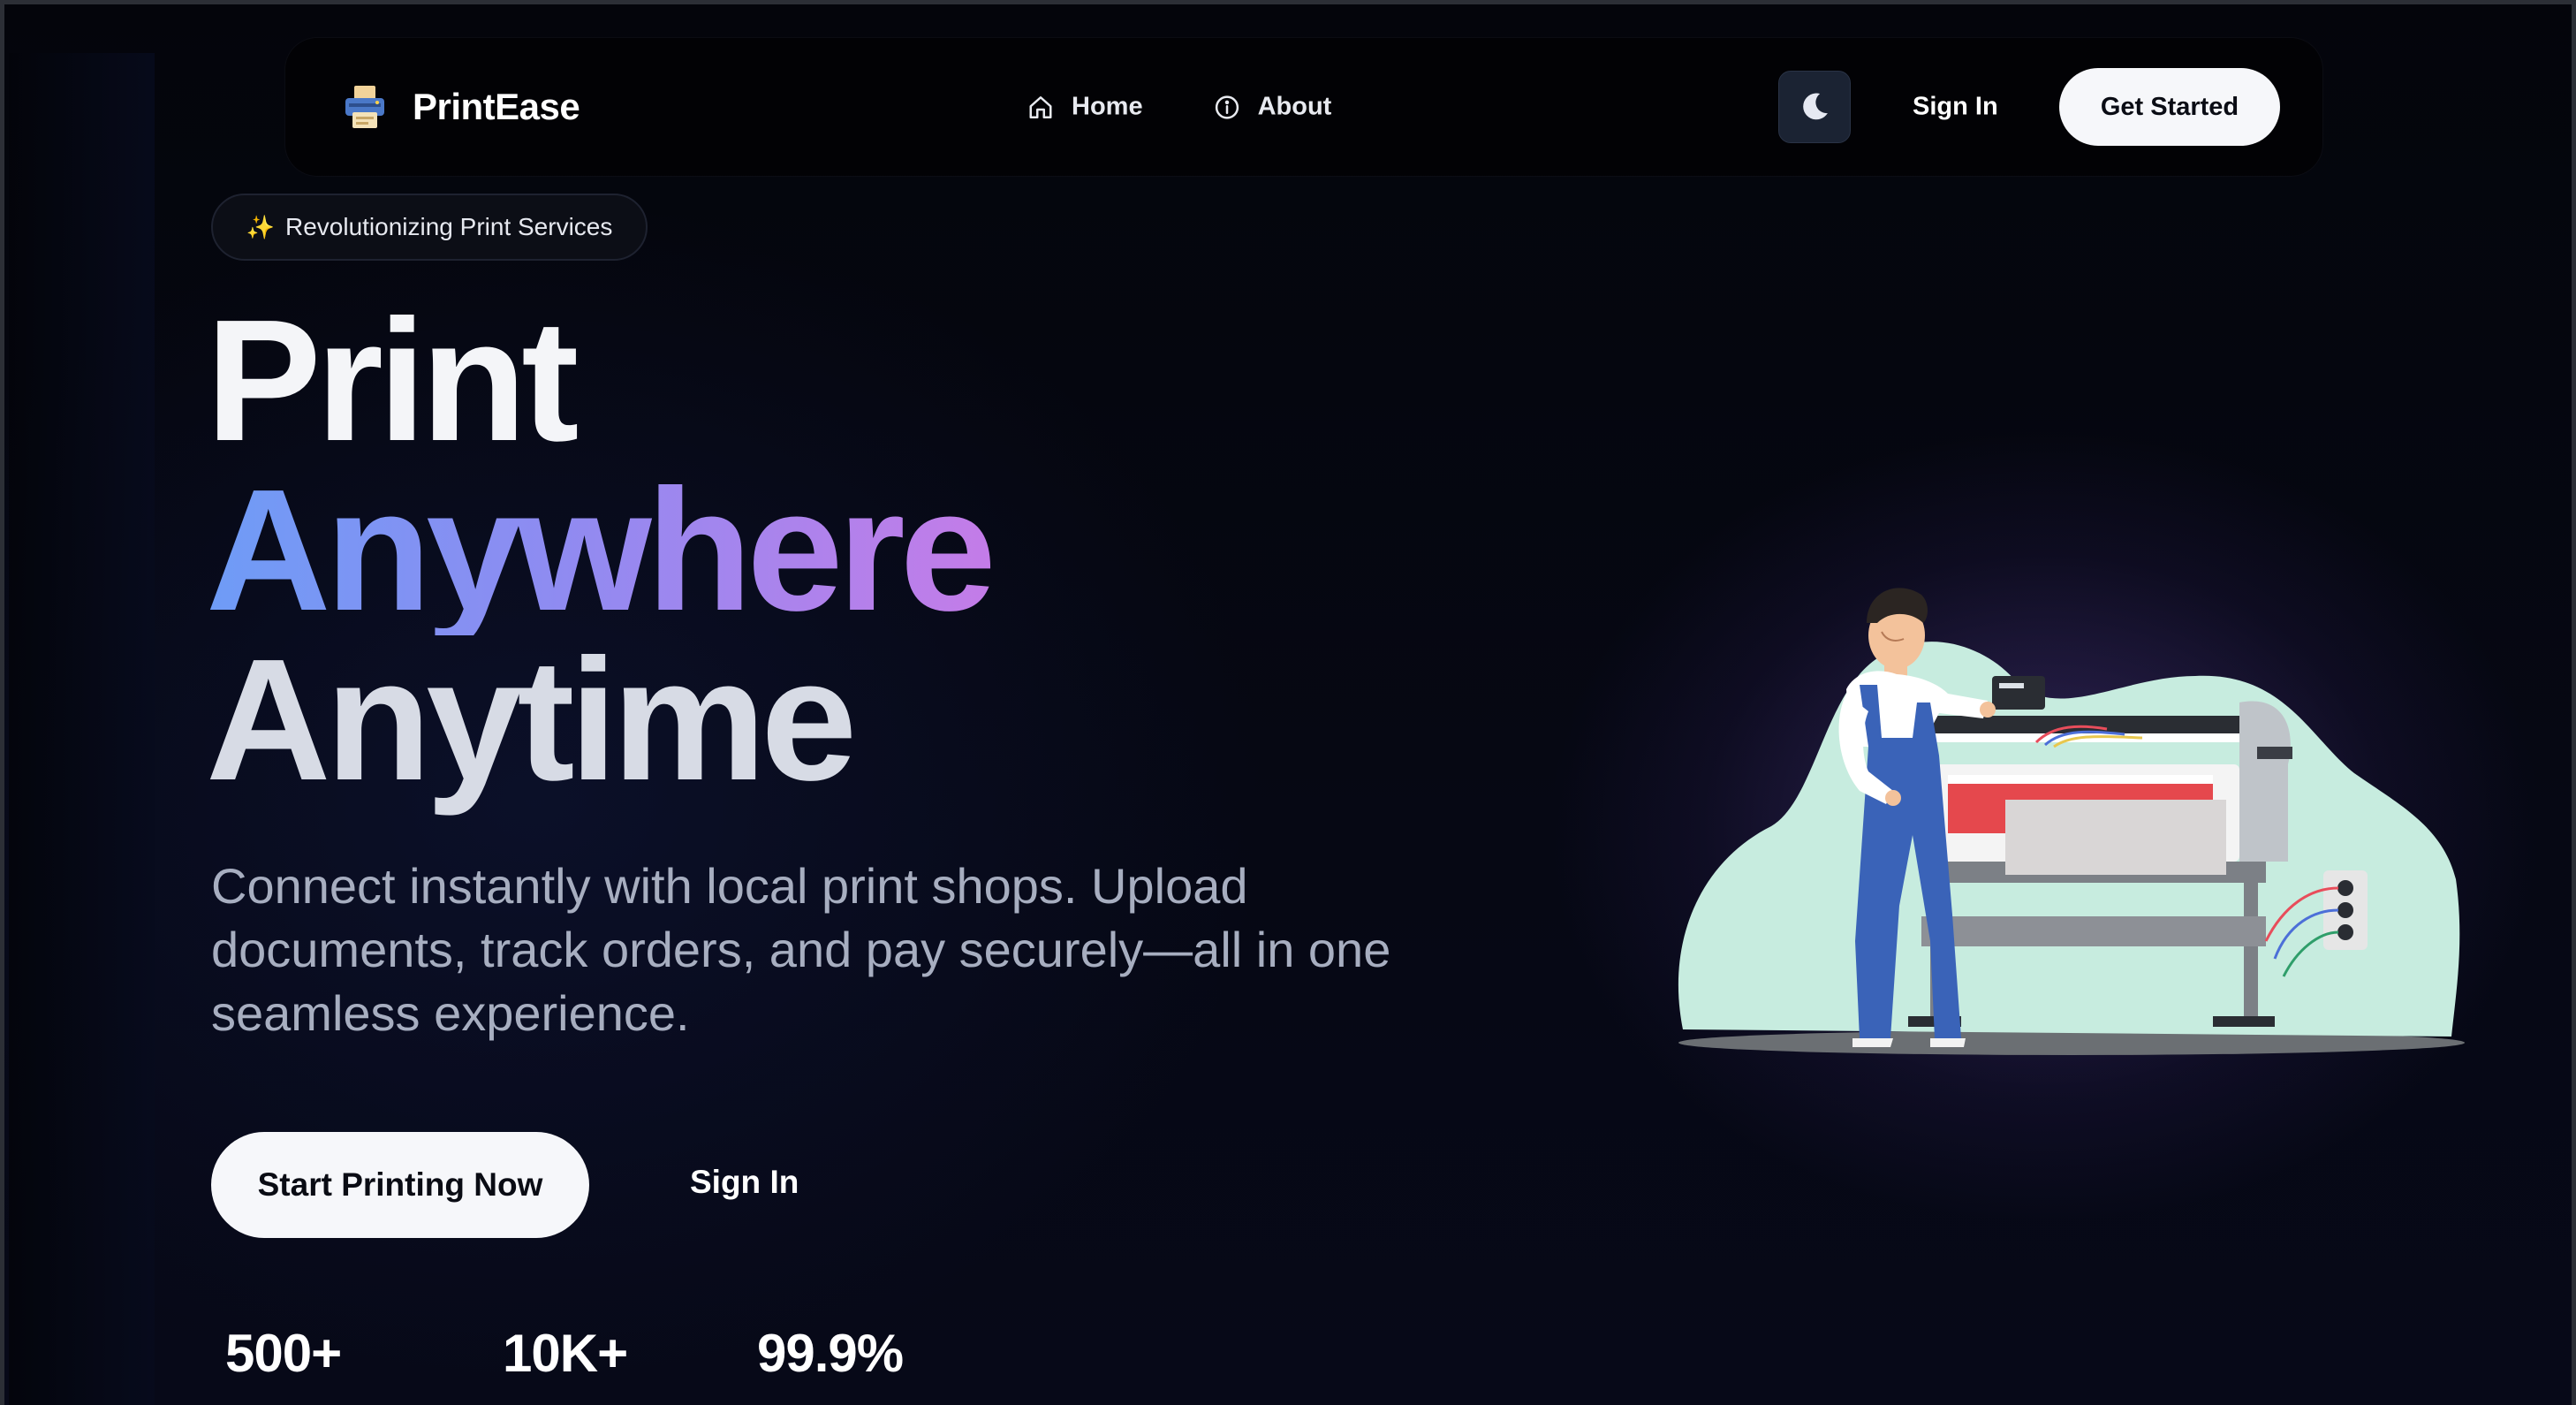  I want to click on printer-icon, so click(365, 107).